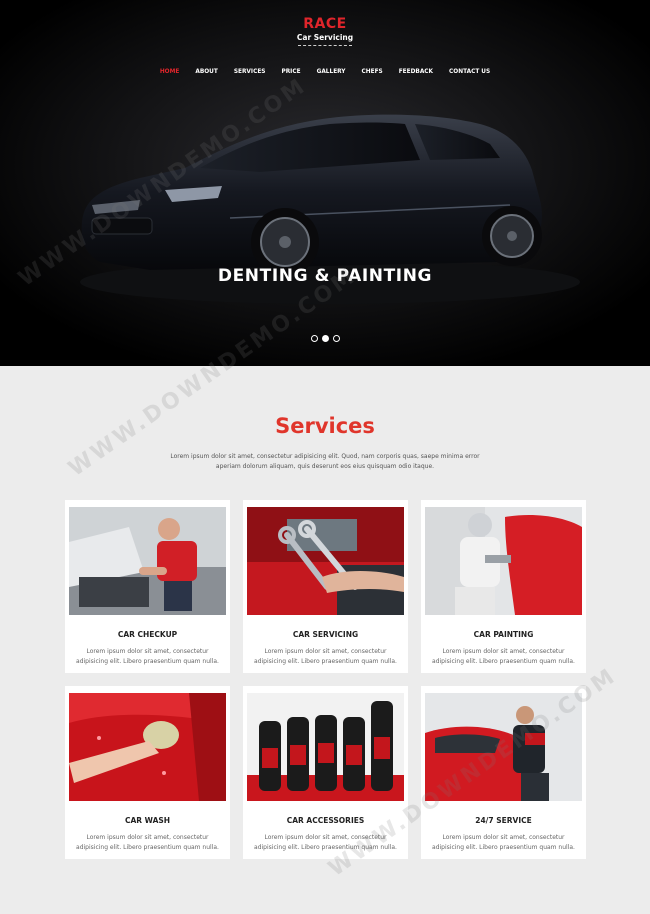  I want to click on car-painting-image, so click(503, 561).